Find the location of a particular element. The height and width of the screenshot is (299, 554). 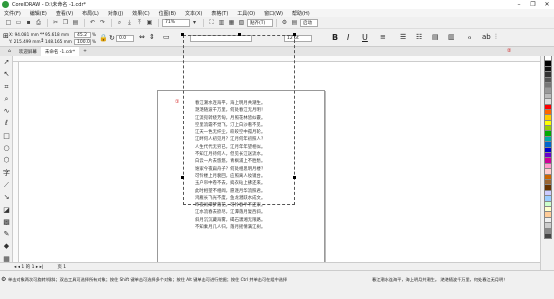

menu-window: 窗口(W) is located at coordinates (273, 13).